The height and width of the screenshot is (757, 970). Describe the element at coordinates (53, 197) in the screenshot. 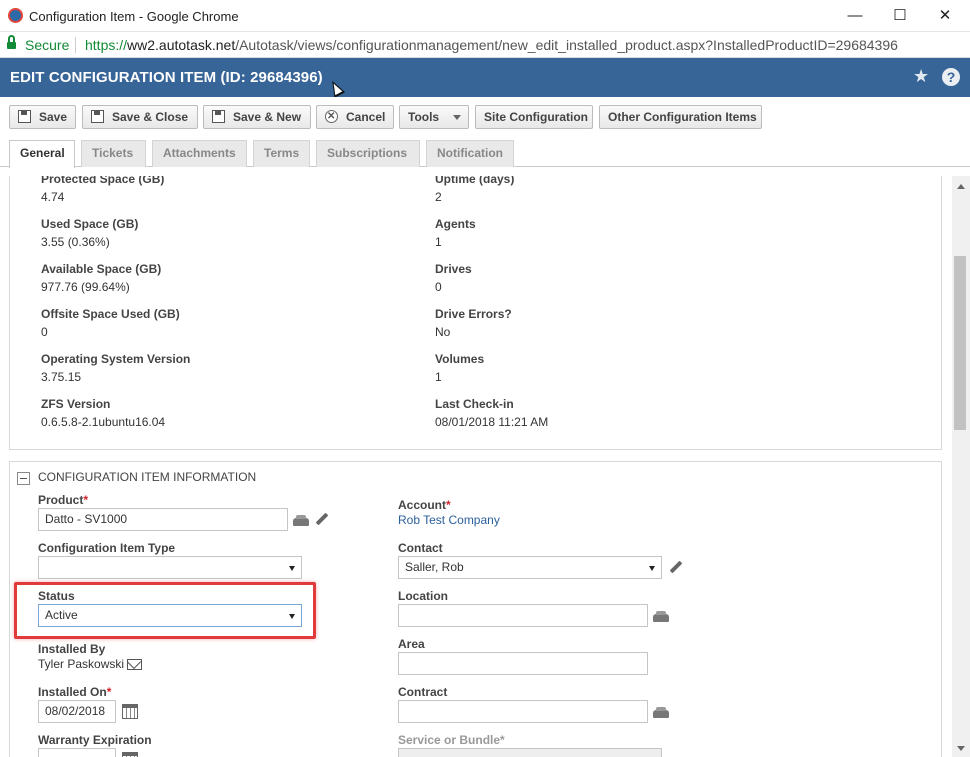

I see `protected-space-value: 4.74` at that location.